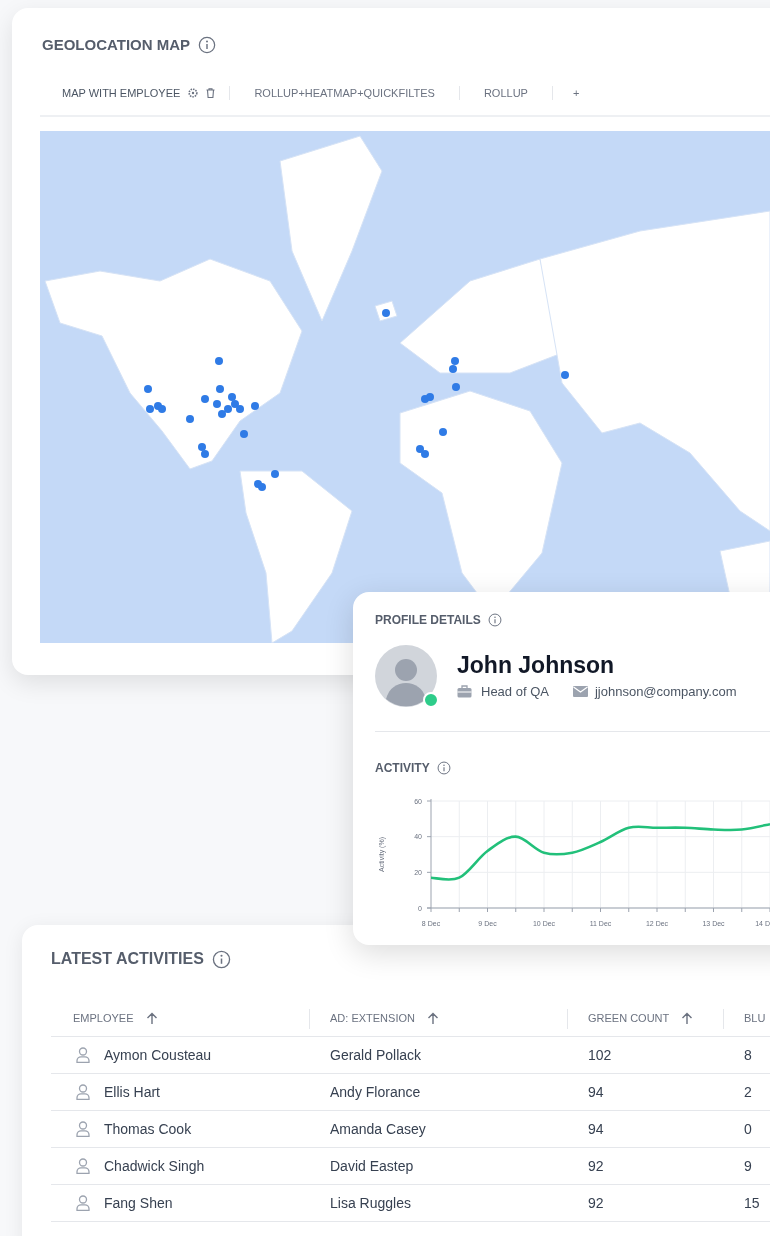  What do you see at coordinates (464, 691) in the screenshot?
I see `briefcase-icon` at bounding box center [464, 691].